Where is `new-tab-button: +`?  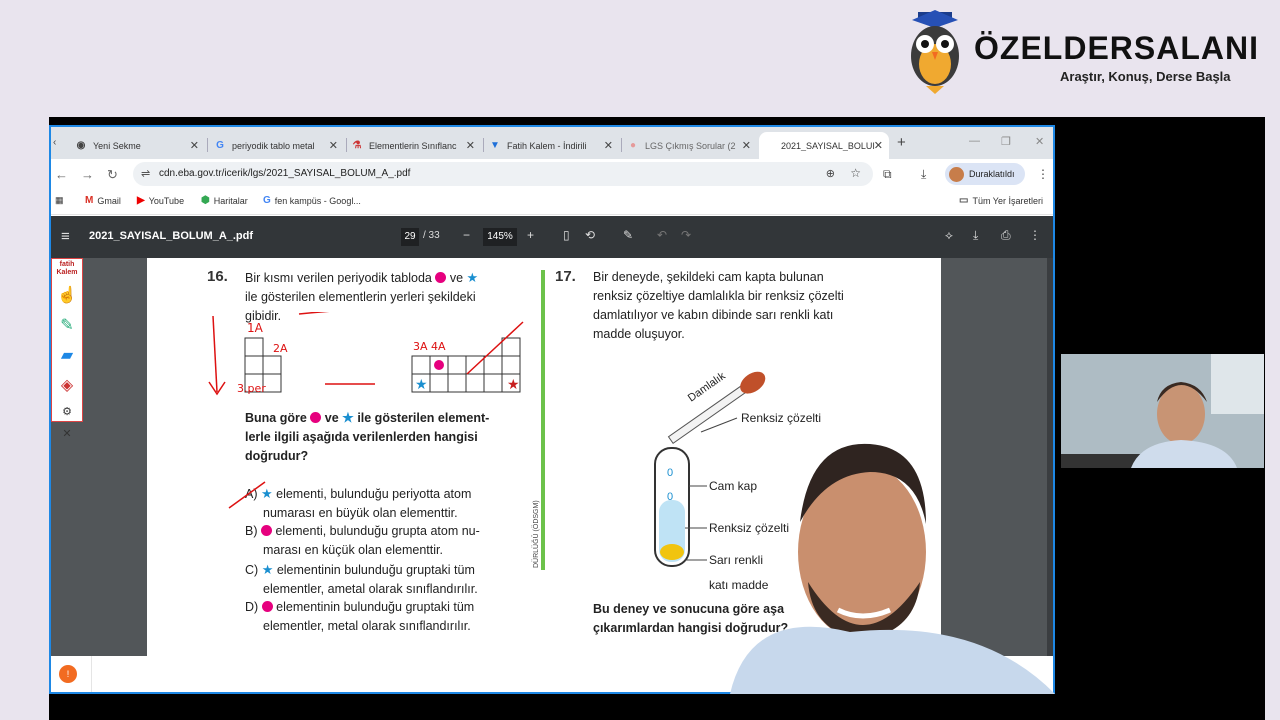
new-tab-button: + is located at coordinates (901, 142).